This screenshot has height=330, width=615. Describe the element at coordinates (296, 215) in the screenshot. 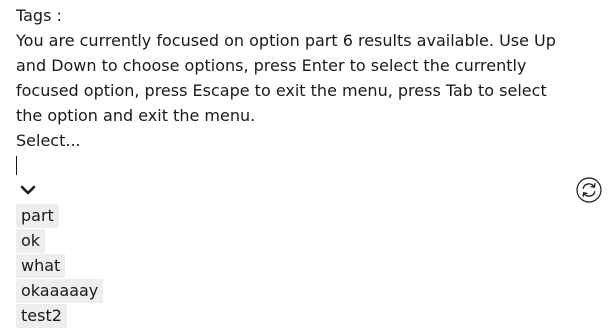

I see `option-item: part` at that location.